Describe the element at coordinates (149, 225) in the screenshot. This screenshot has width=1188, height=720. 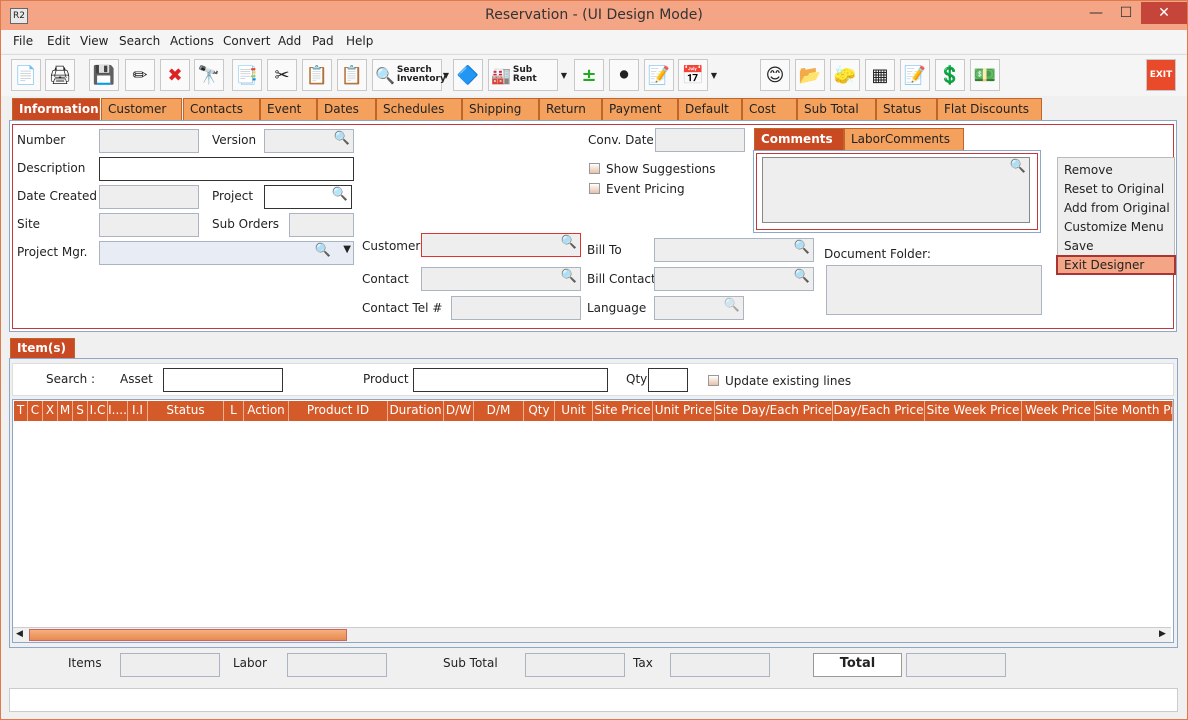
I see `site-field` at that location.